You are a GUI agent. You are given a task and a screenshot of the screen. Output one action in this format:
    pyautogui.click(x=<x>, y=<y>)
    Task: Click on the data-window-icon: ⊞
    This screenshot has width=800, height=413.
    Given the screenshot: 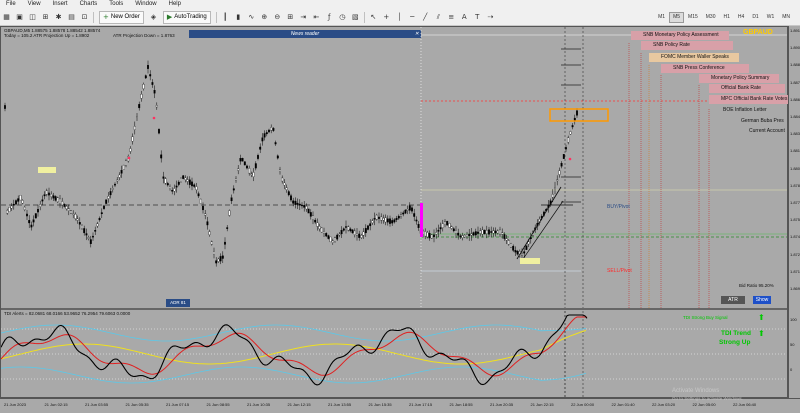 What is the action you would take?
    pyautogui.click(x=45, y=17)
    